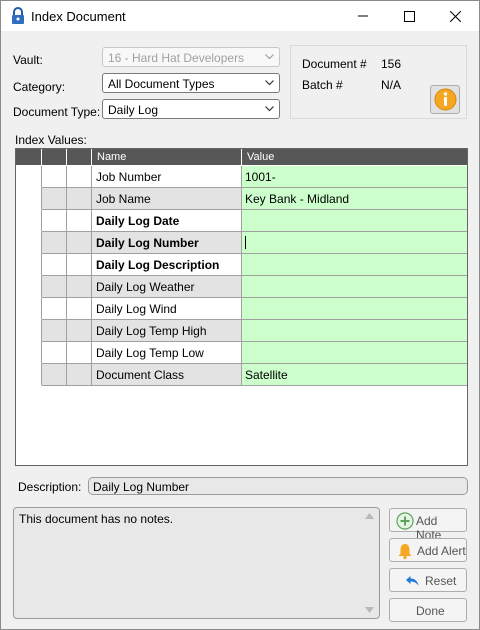  I want to click on info-icon, so click(445, 99).